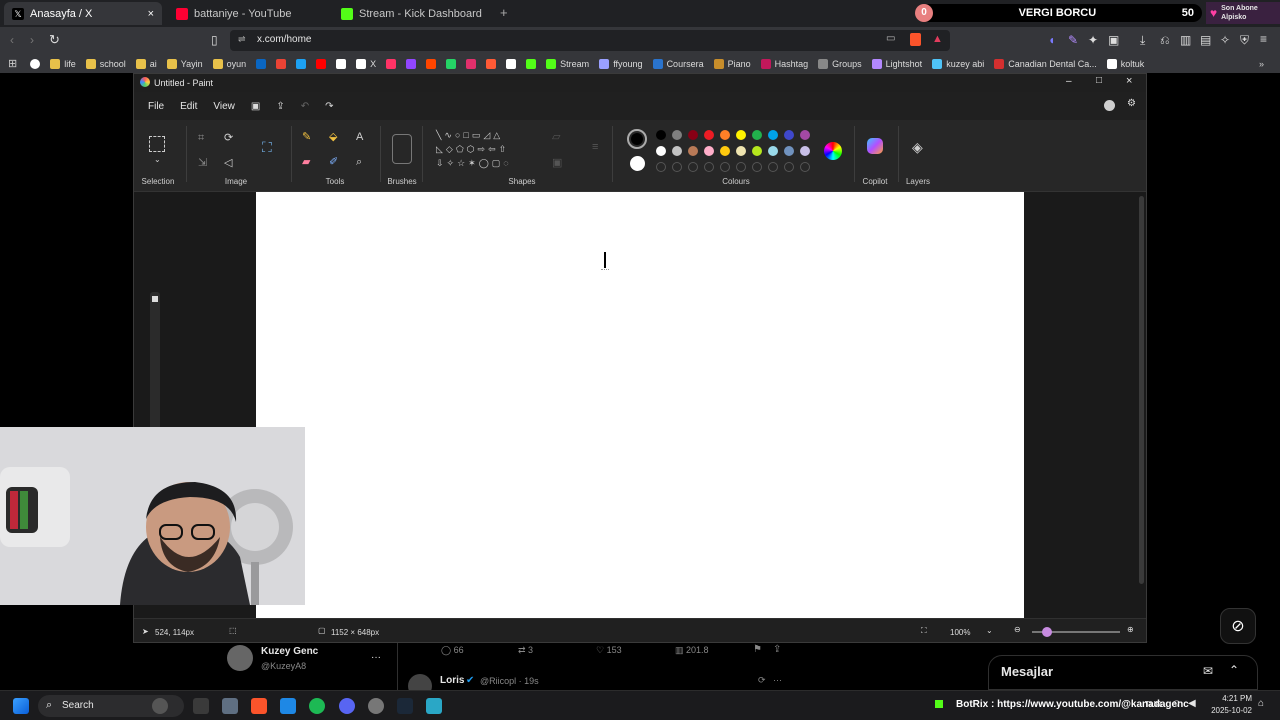  I want to click on copilot-icon, so click(875, 146).